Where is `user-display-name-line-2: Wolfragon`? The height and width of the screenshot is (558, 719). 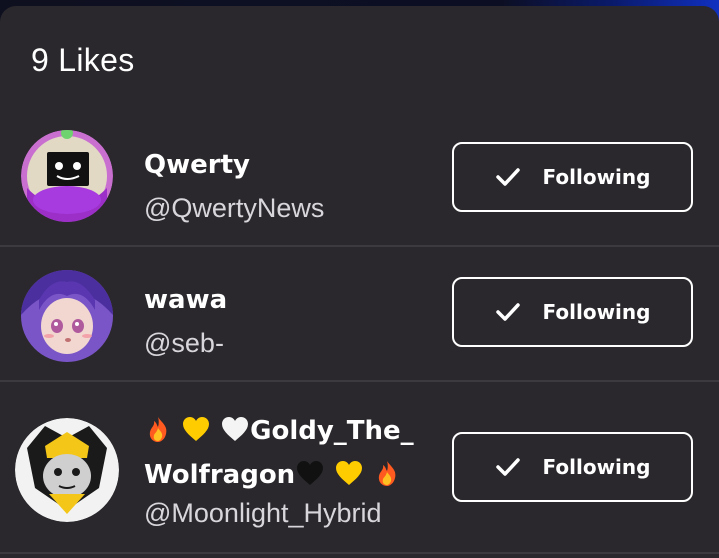
user-display-name-line-2: Wolfragon is located at coordinates (272, 475).